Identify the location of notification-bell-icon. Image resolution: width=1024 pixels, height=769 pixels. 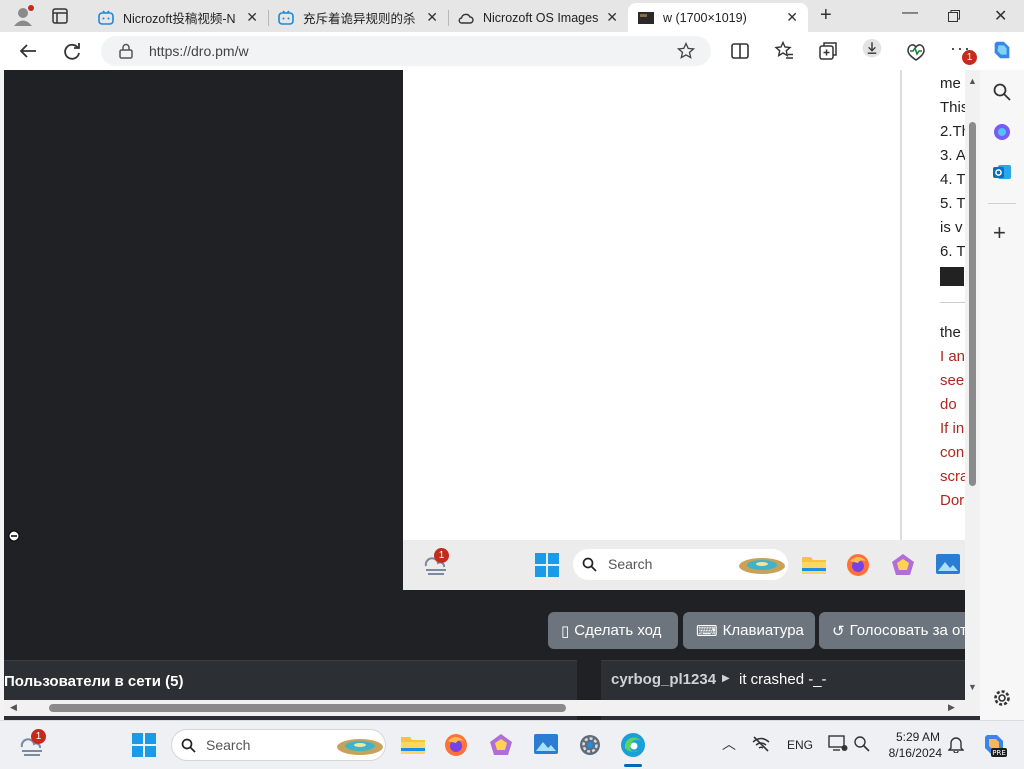
(956, 744).